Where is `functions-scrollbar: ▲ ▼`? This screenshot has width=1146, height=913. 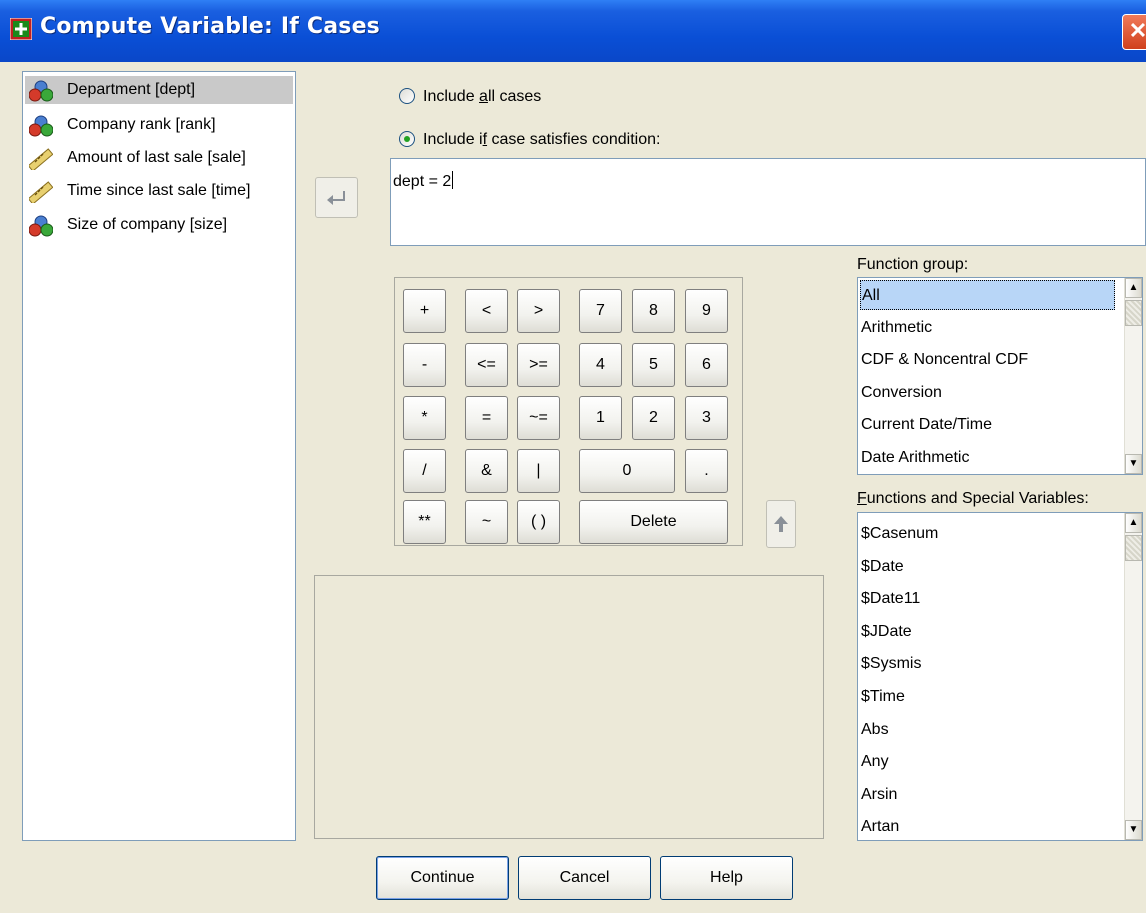
functions-scrollbar: ▲ ▼ is located at coordinates (1133, 676).